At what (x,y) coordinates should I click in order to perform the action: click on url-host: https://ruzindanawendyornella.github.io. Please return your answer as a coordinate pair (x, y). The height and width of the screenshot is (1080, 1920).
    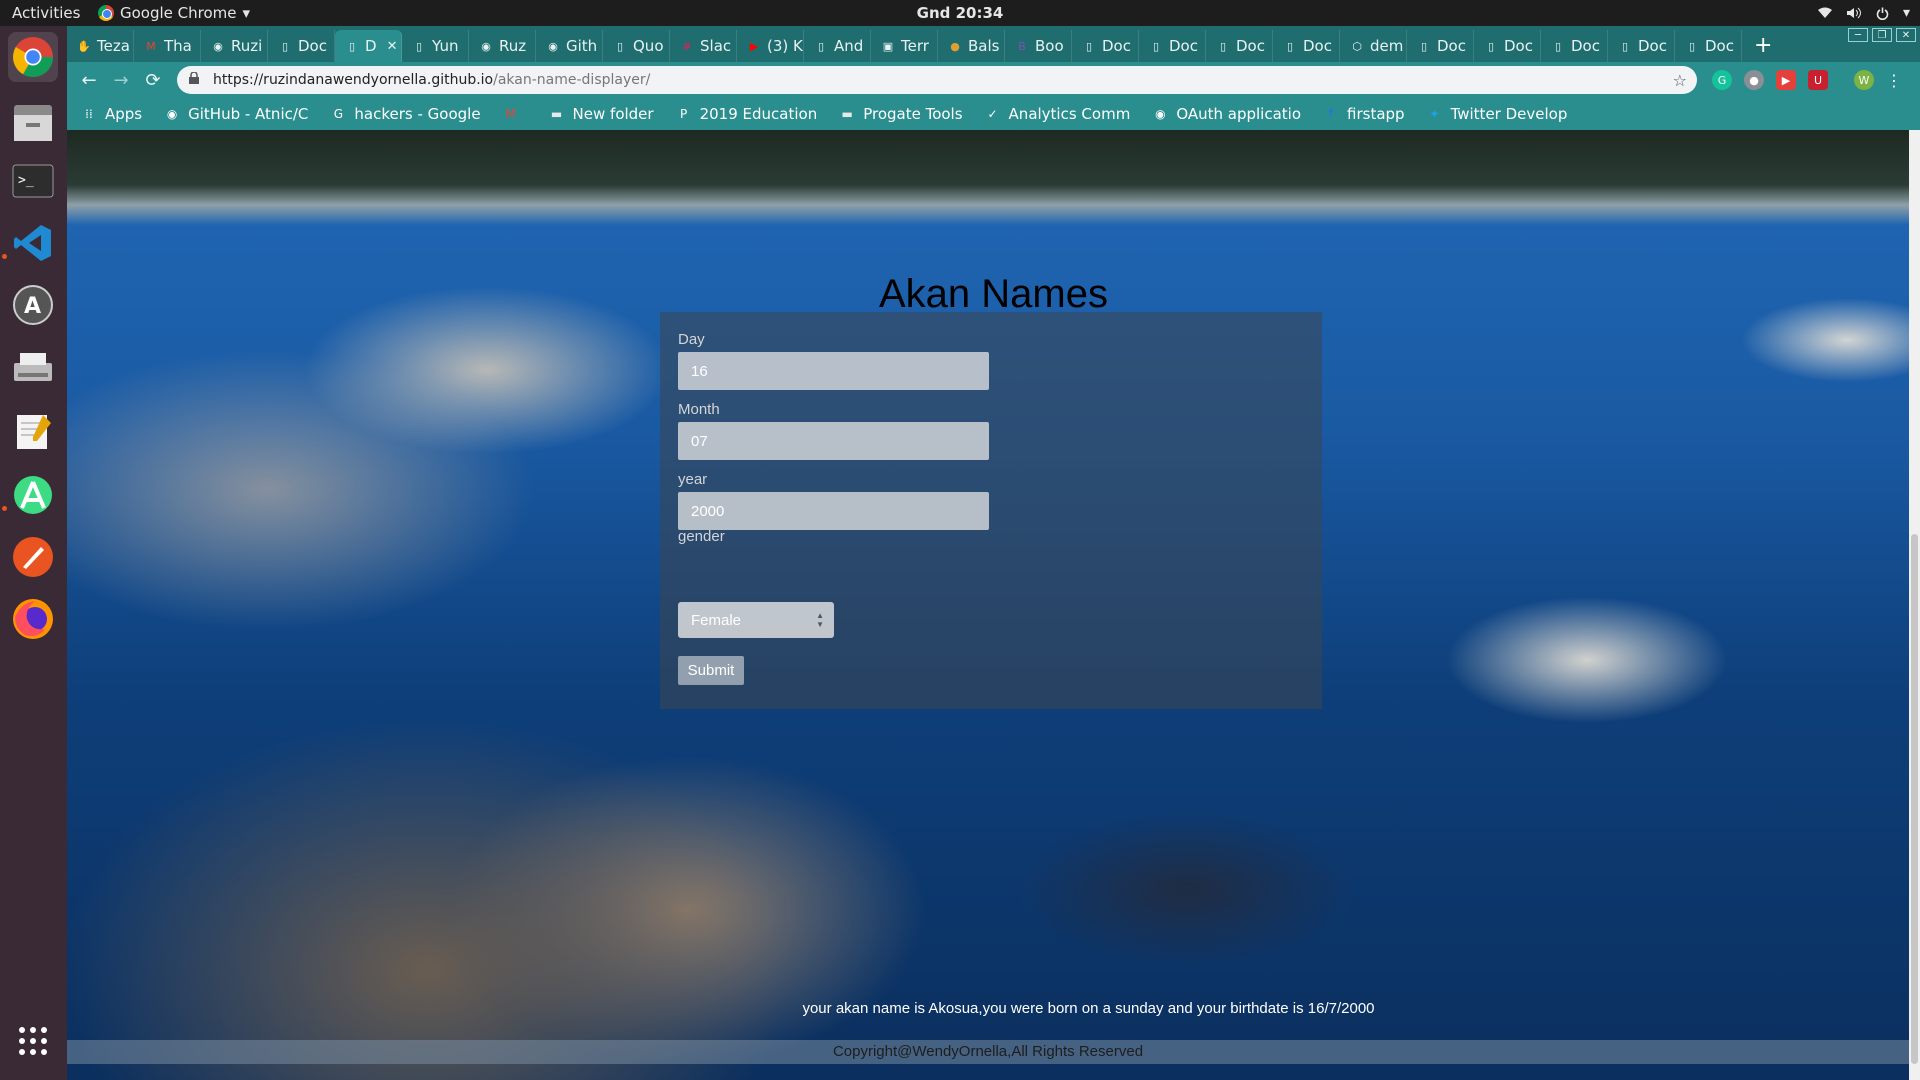
    Looking at the image, I should click on (353, 80).